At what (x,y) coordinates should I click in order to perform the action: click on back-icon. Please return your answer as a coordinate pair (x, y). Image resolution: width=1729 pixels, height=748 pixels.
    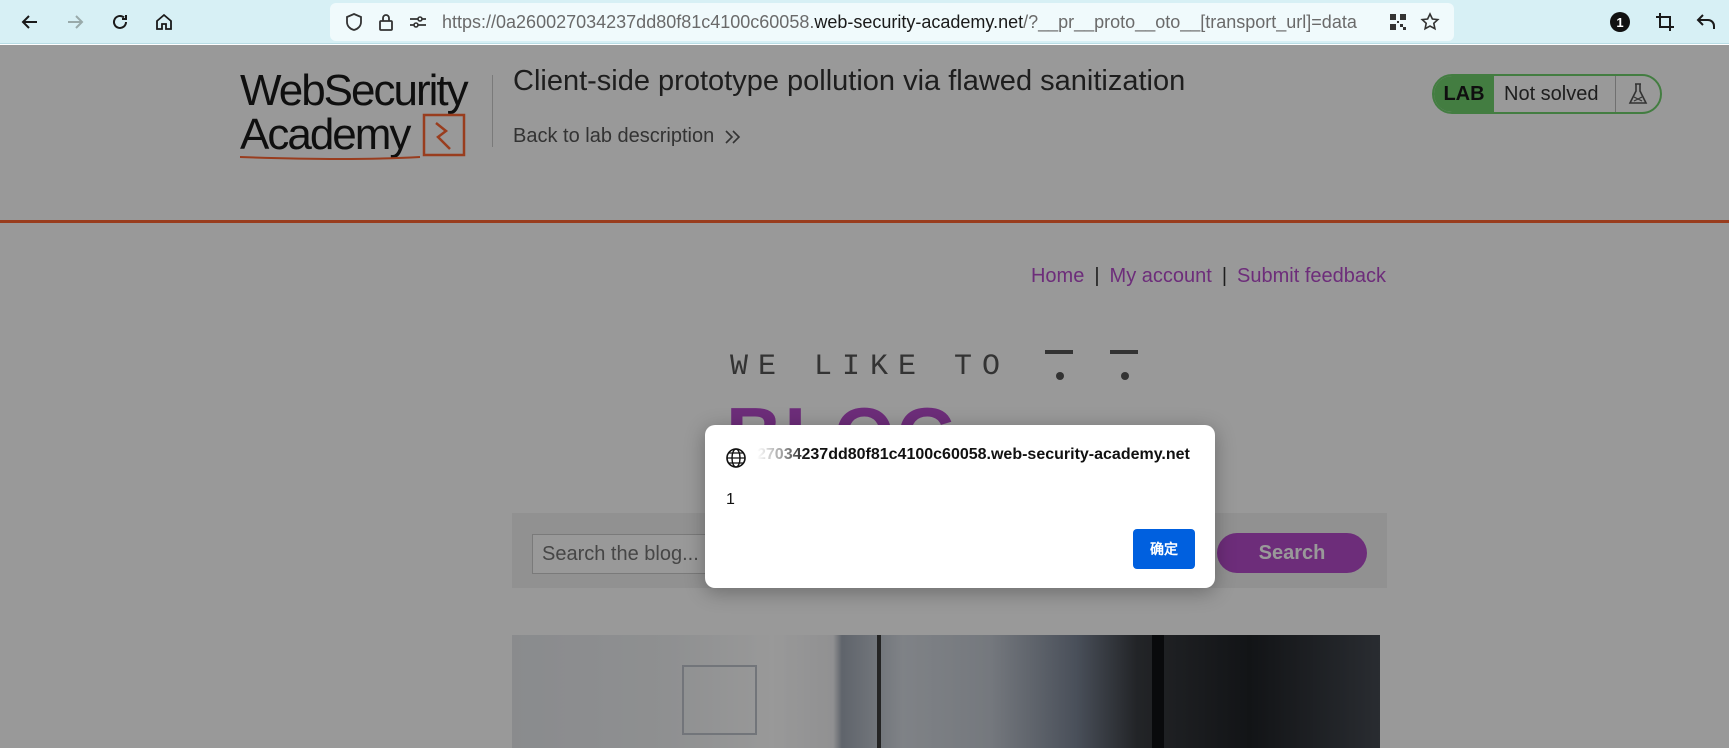
    Looking at the image, I should click on (30, 22).